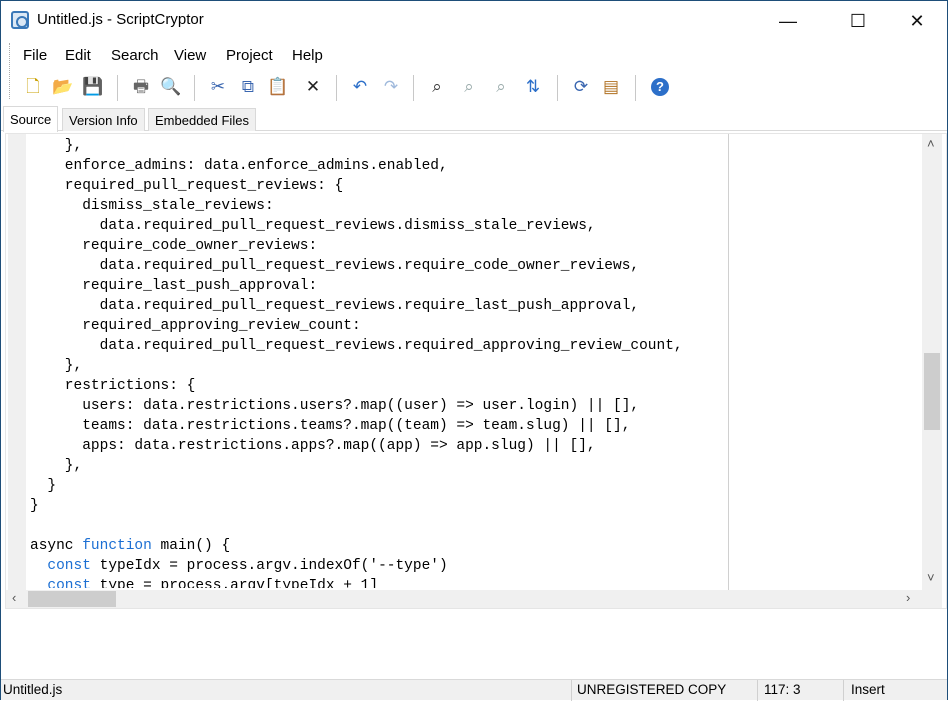 This screenshot has height=701, width=948. What do you see at coordinates (728, 362) in the screenshot?
I see `right-margin-line` at bounding box center [728, 362].